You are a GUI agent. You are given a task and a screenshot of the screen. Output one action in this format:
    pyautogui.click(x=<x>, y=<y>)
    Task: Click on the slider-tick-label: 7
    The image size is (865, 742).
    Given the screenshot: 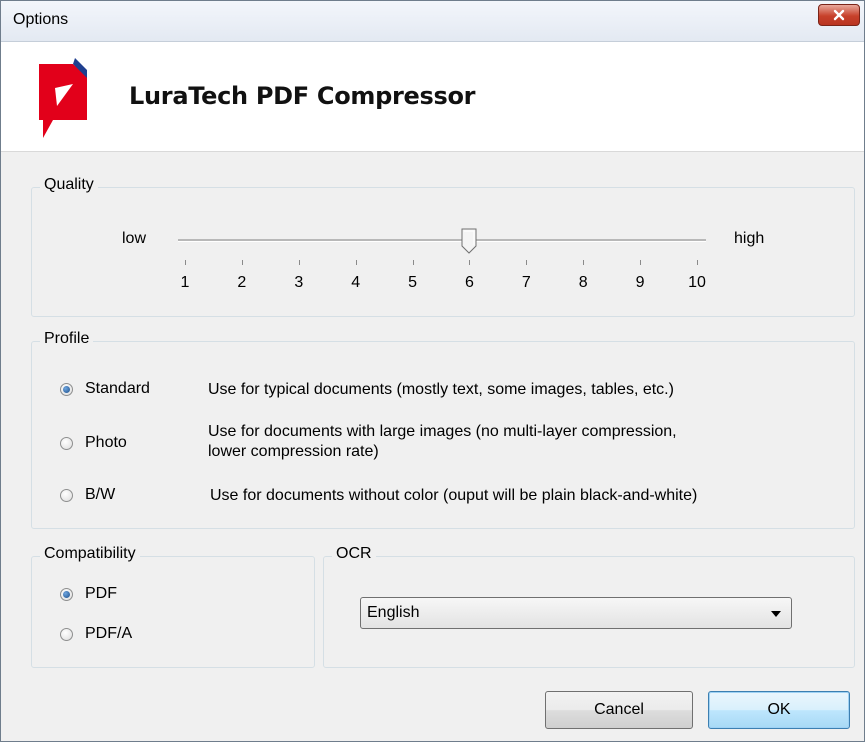 What is the action you would take?
    pyautogui.click(x=526, y=282)
    